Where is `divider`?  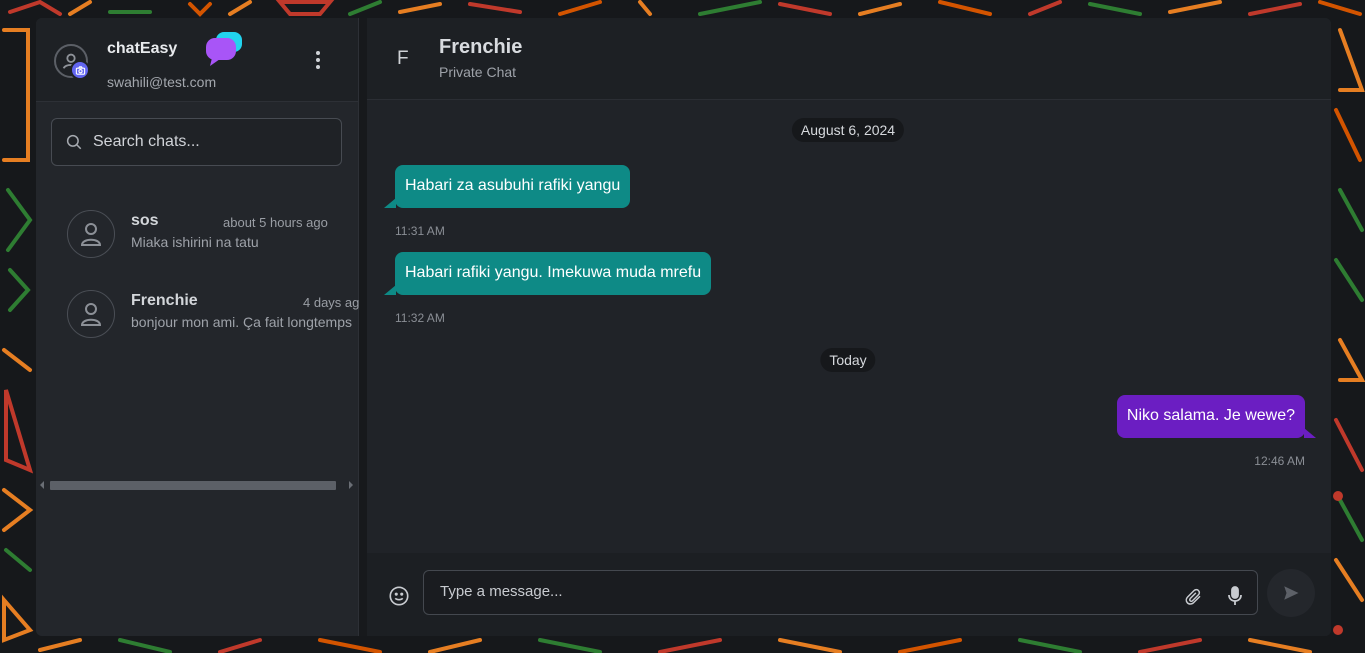
divider is located at coordinates (363, 327).